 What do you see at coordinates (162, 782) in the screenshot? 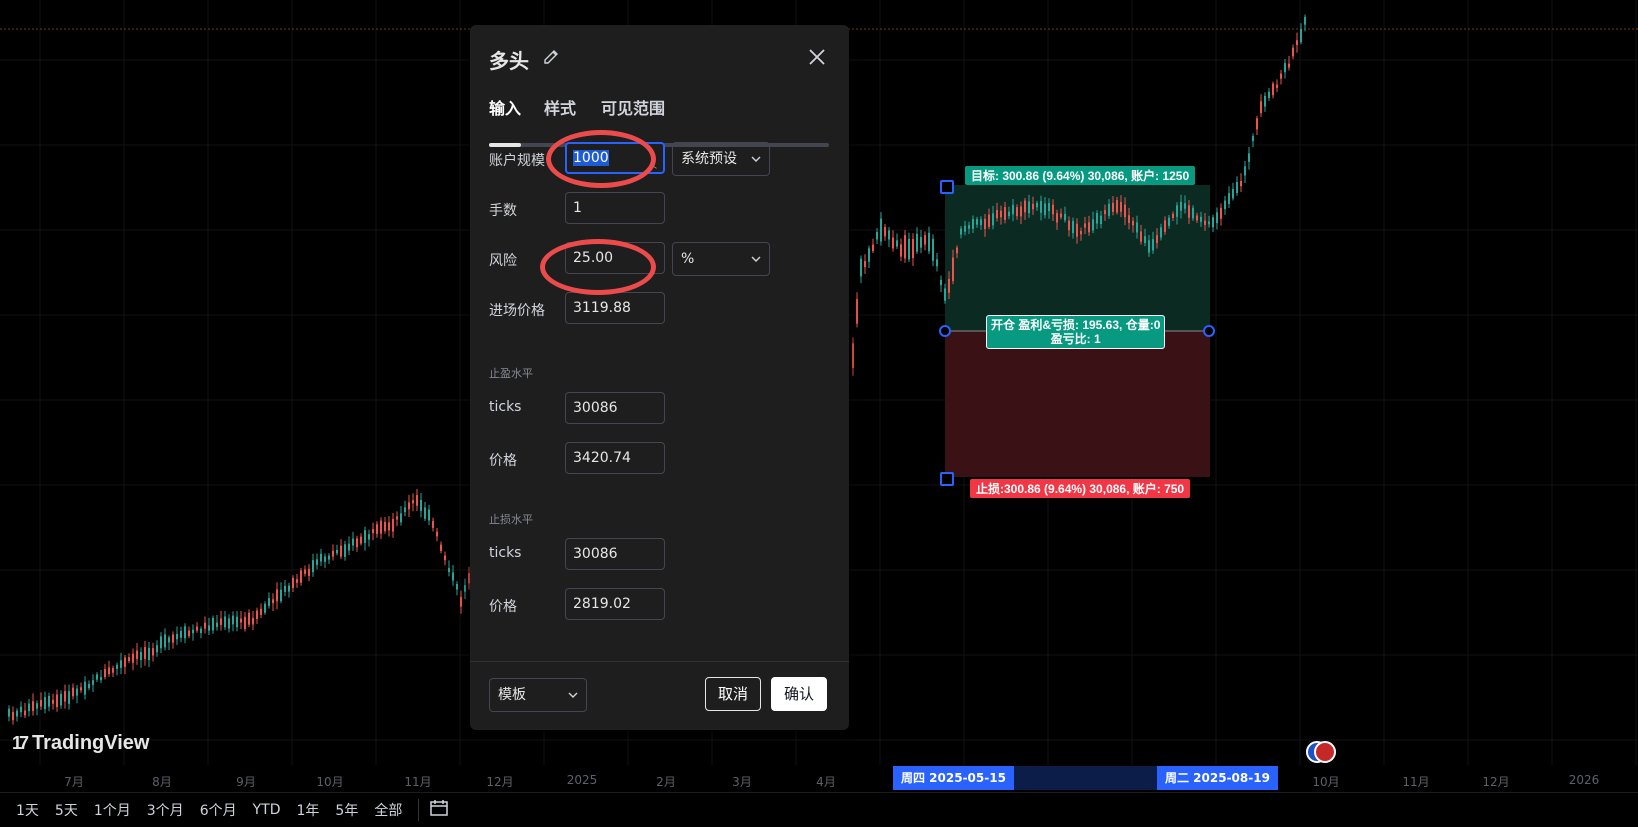
I see `x-tick: 8月` at bounding box center [162, 782].